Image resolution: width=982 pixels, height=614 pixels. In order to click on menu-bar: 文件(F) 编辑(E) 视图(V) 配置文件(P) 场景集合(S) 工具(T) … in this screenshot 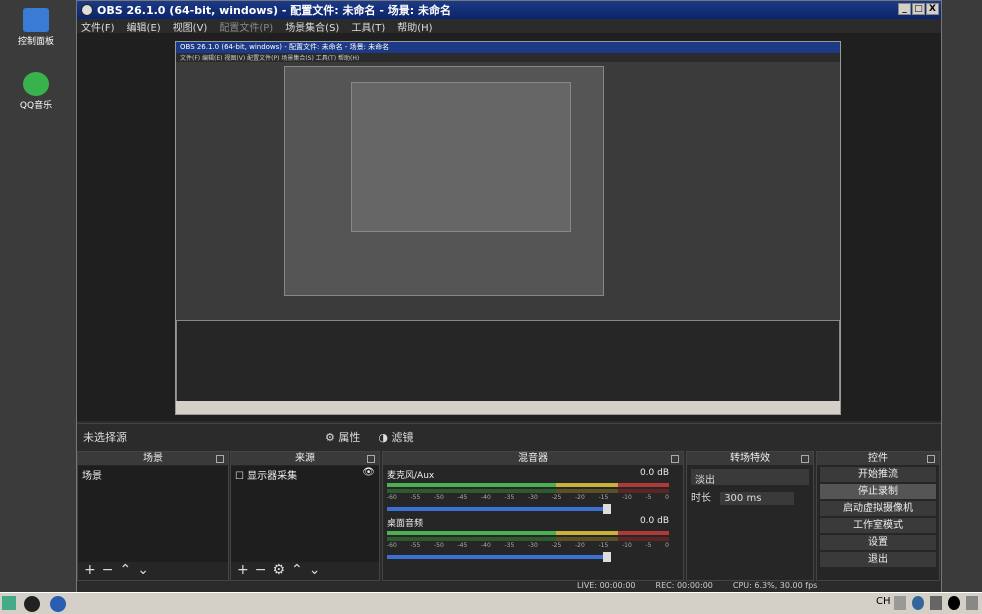, I will do `click(509, 26)`.